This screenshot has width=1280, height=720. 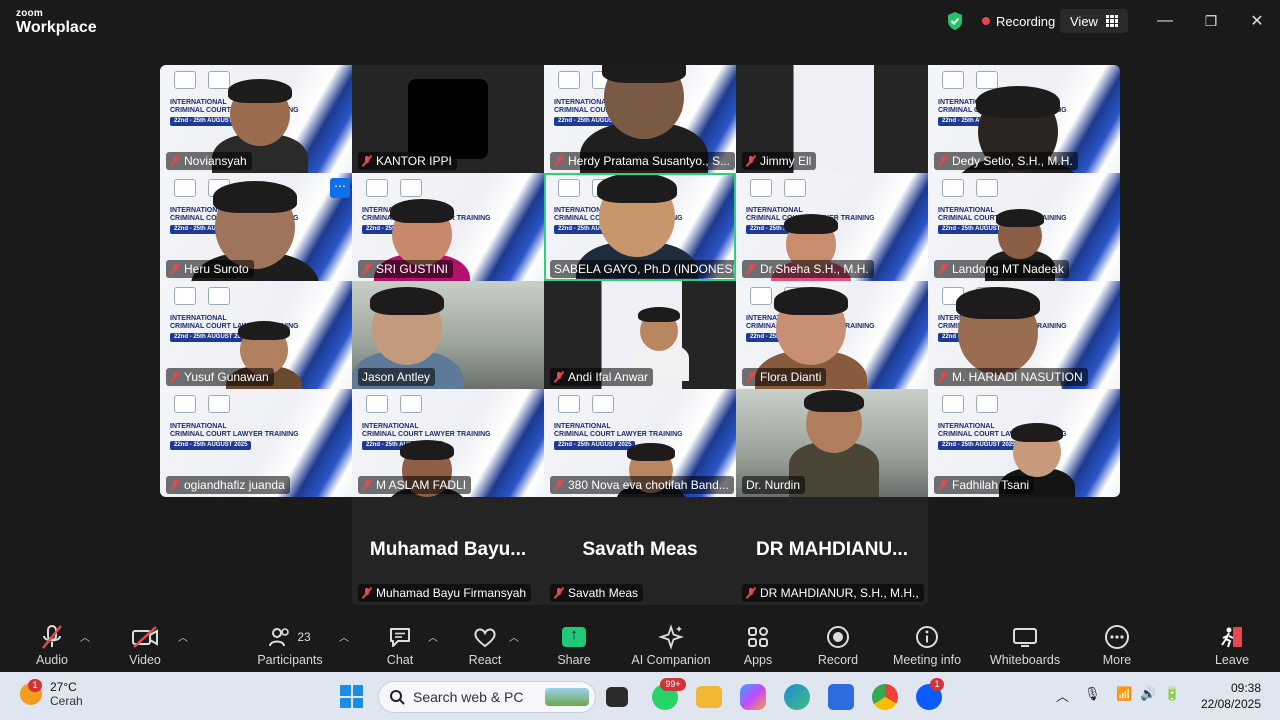 I want to click on microphone-icon: 🎙, so click(x=1092, y=694).